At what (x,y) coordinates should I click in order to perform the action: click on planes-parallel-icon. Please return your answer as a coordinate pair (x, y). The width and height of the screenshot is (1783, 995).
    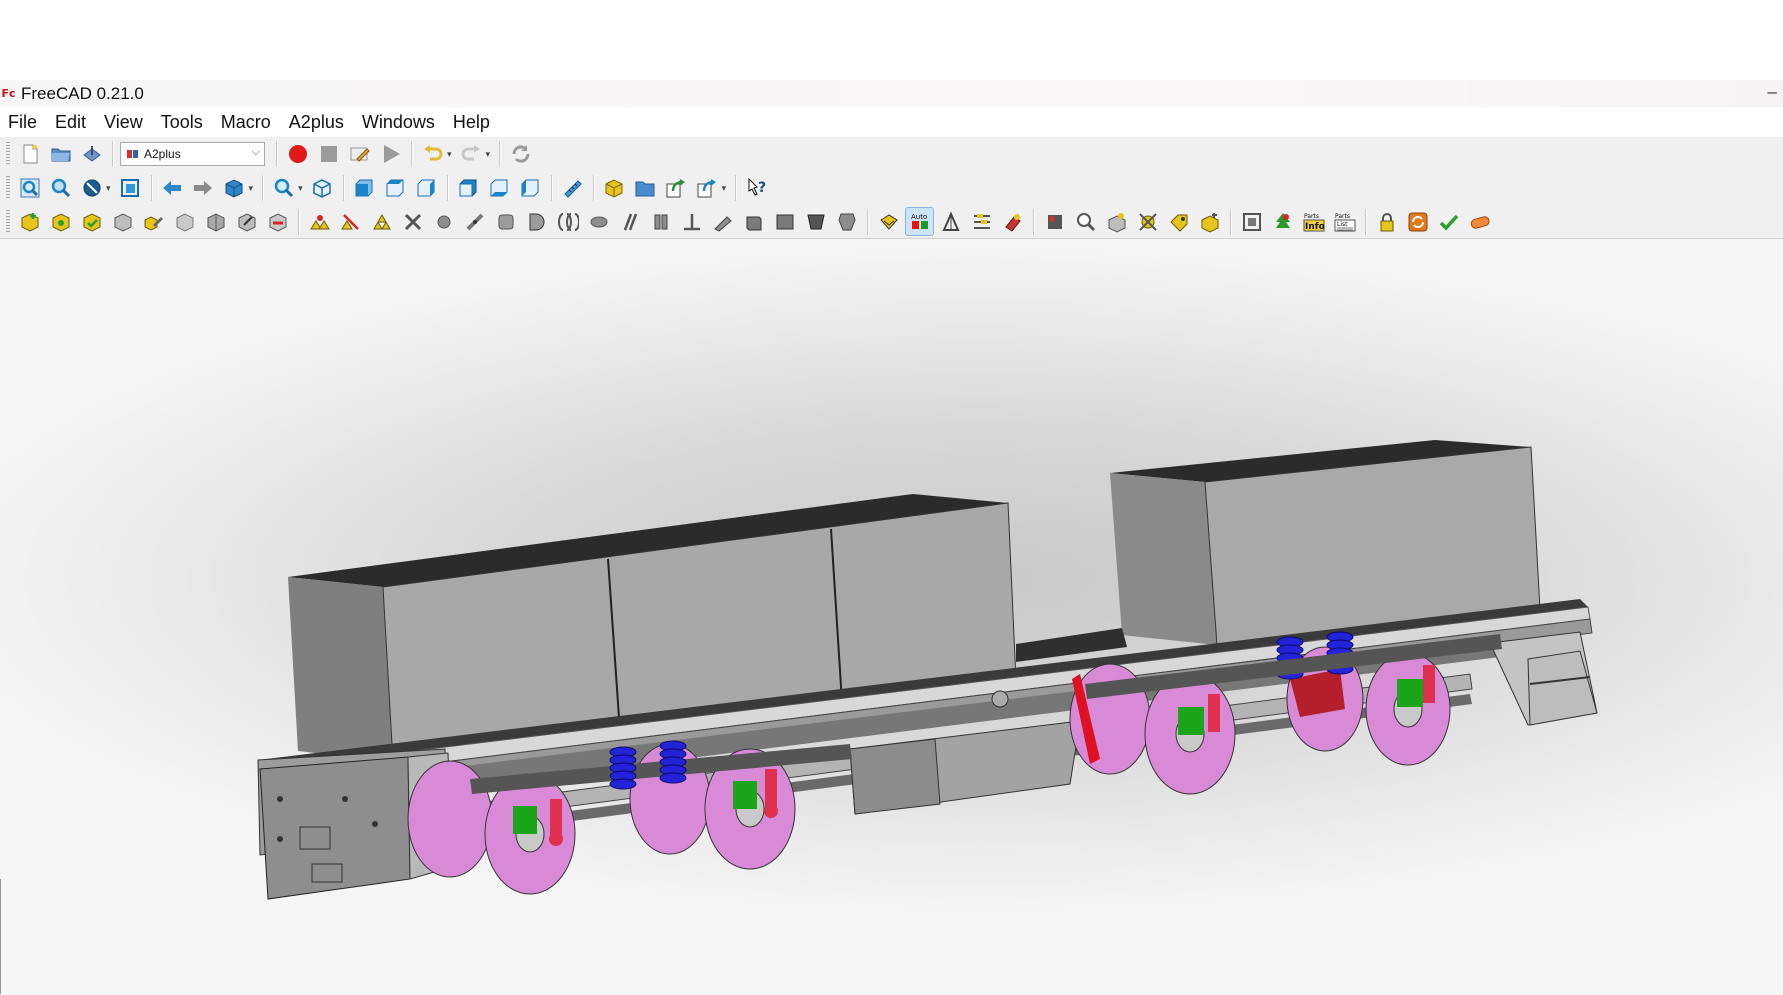
    Looking at the image, I should click on (629, 221).